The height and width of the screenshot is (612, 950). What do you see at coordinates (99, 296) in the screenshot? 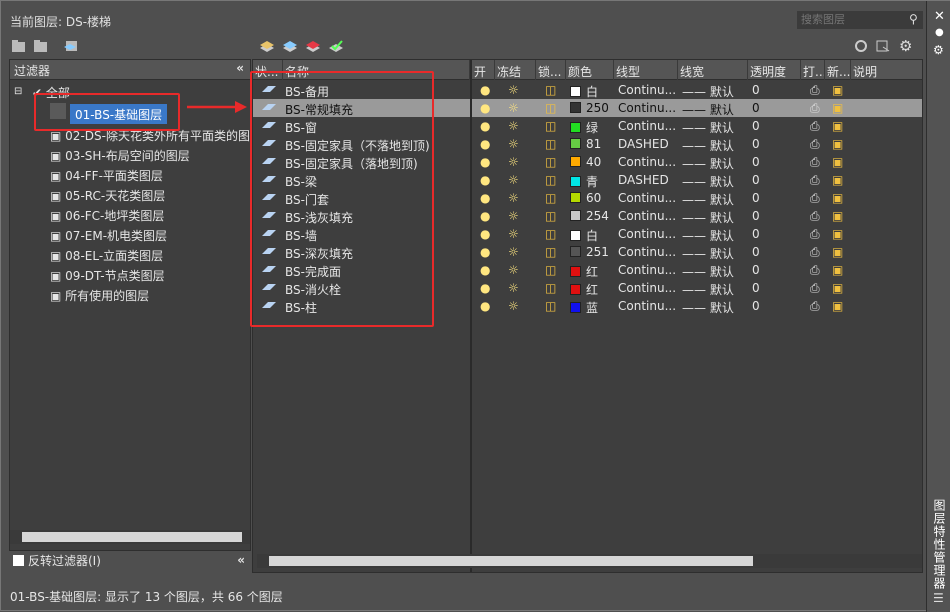
I see `tree-item: ▣ 所有使用的图层` at bounding box center [99, 296].